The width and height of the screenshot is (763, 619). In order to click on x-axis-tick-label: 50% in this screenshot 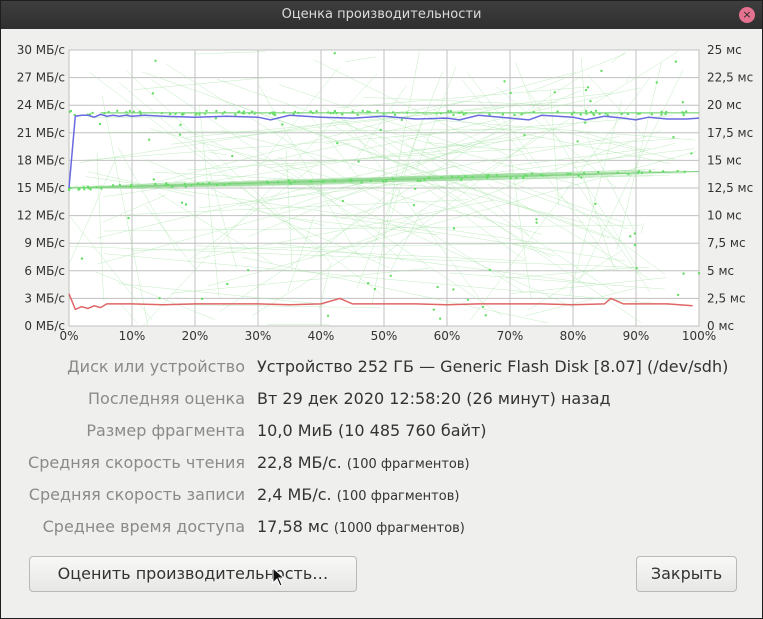, I will do `click(384, 336)`.